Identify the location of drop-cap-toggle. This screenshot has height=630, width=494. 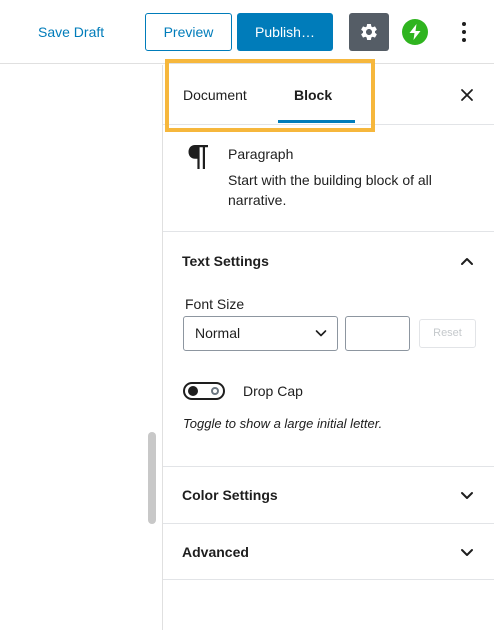
(204, 391).